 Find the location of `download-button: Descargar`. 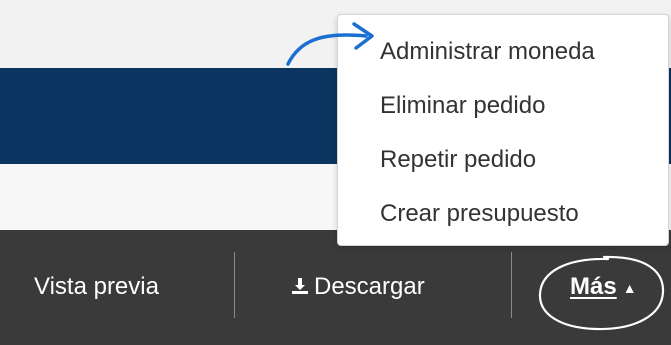

download-button: Descargar is located at coordinates (357, 287).